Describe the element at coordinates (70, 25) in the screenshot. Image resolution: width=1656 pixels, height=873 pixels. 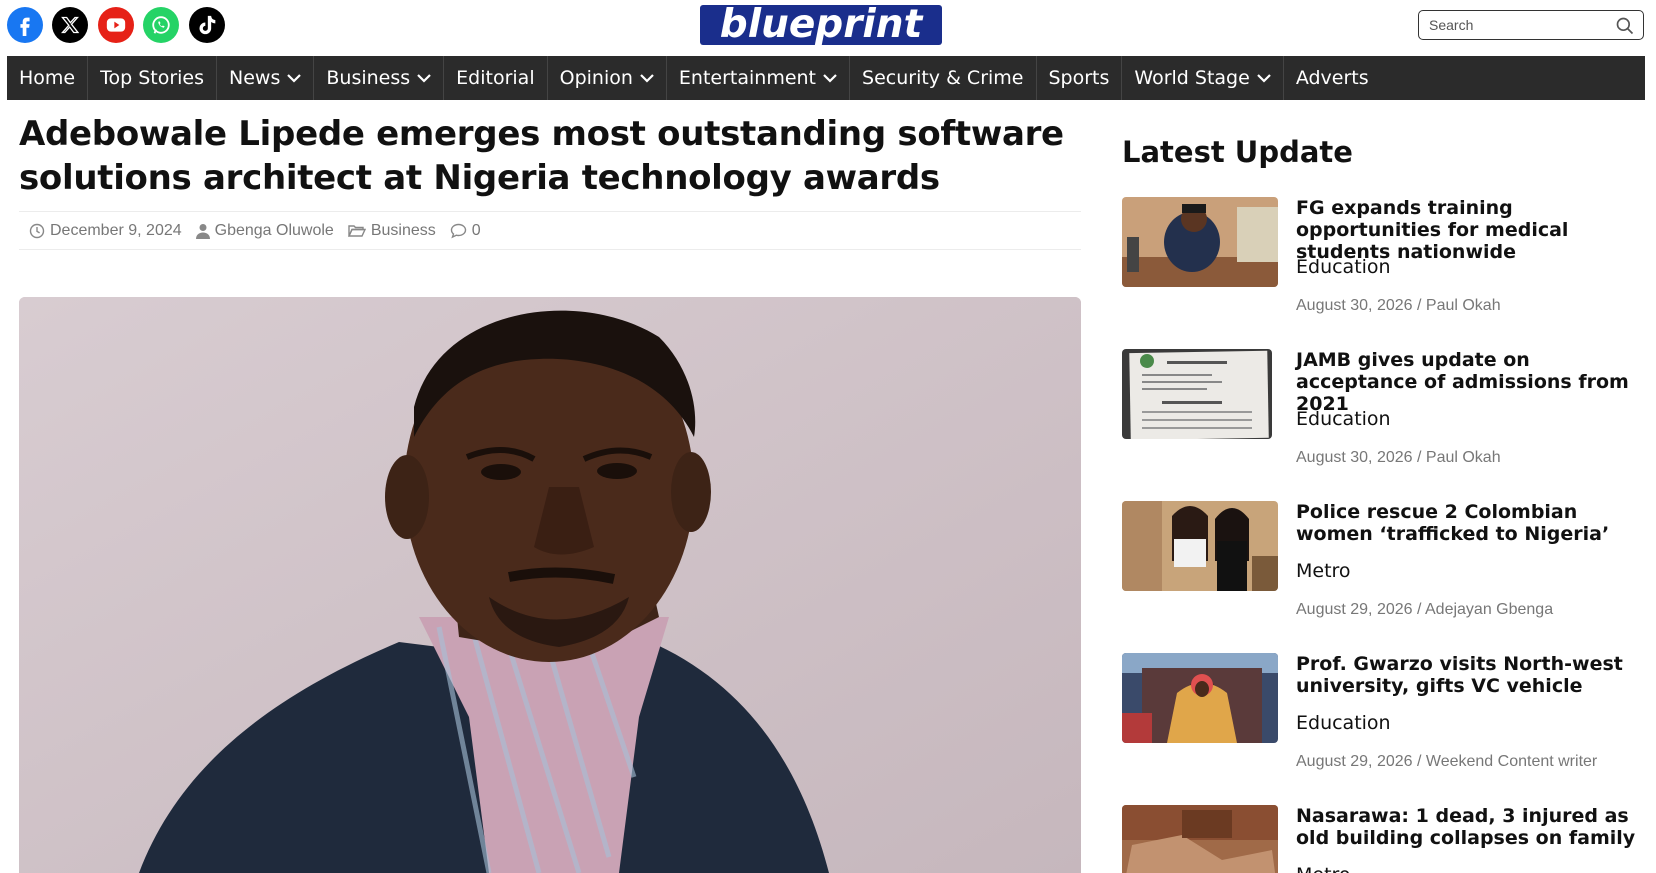
I see `x-icon` at that location.